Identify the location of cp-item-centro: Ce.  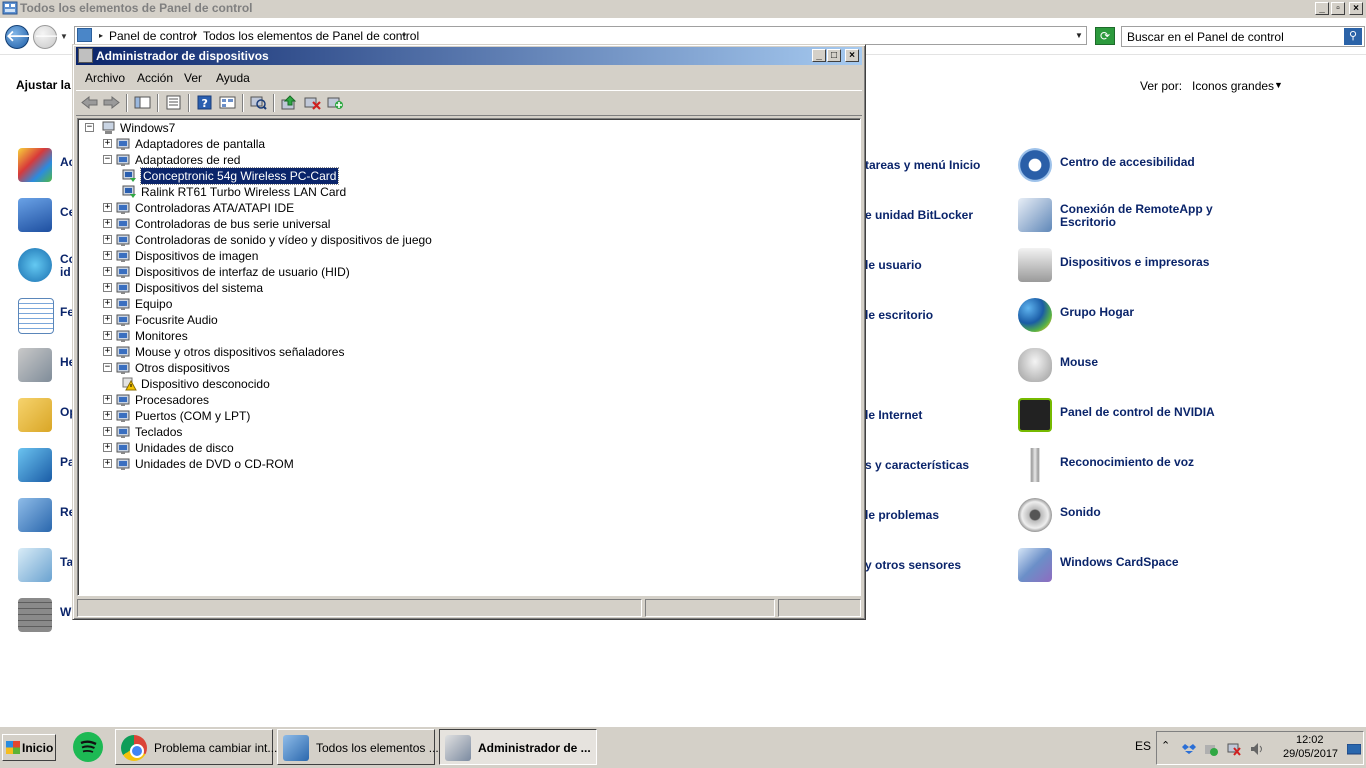
(48, 218).